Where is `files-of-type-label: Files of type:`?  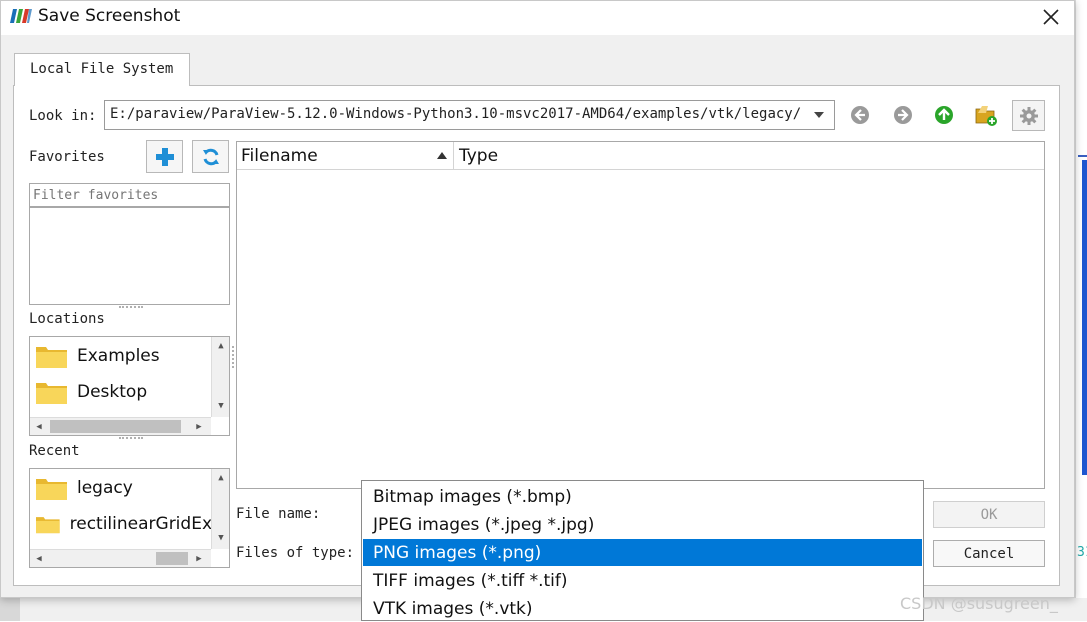
files-of-type-label: Files of type: is located at coordinates (295, 553).